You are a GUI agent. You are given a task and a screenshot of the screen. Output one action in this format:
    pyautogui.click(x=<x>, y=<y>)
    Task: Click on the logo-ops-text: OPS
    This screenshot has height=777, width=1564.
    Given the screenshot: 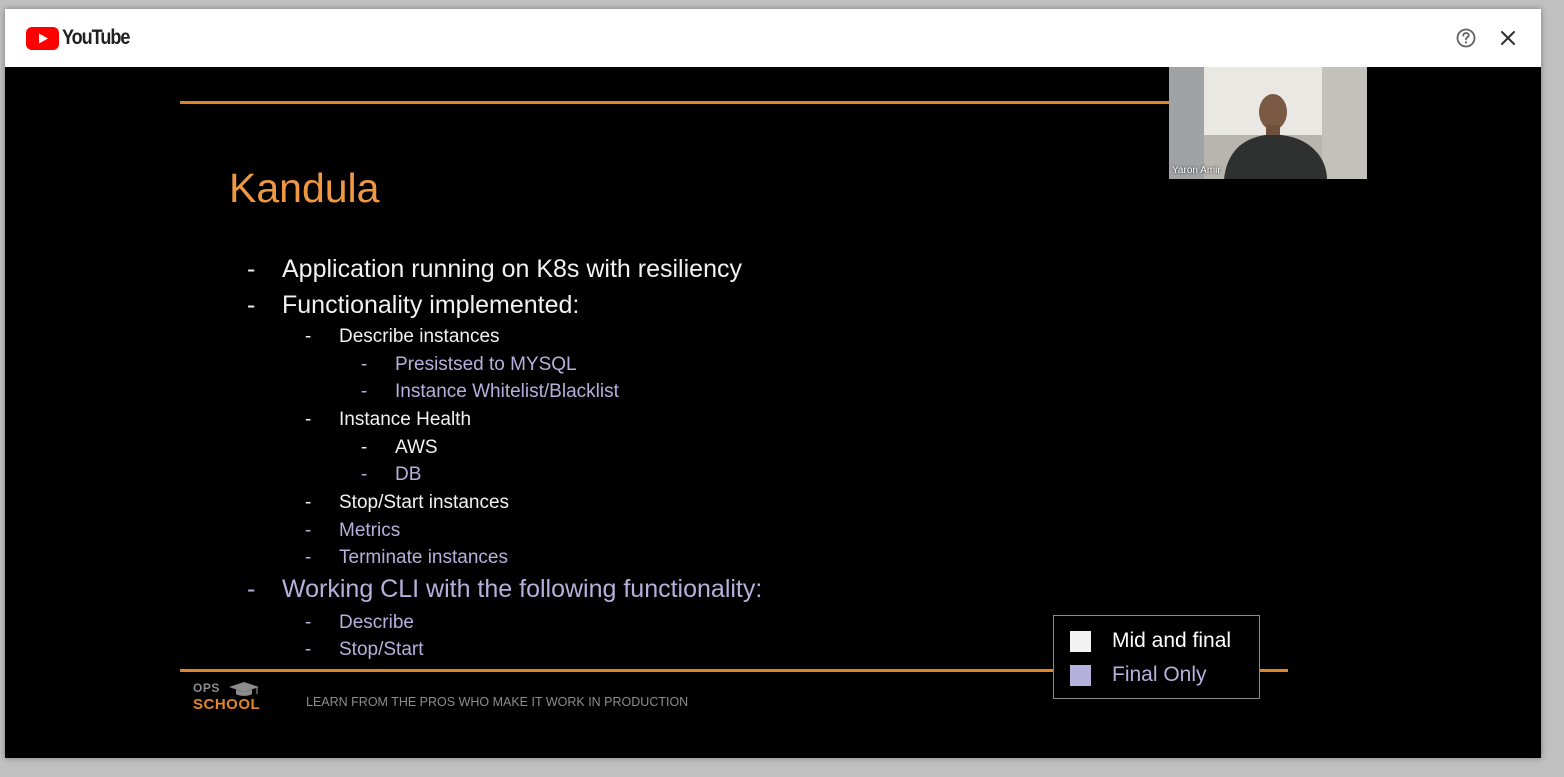 What is the action you would take?
    pyautogui.click(x=206, y=688)
    